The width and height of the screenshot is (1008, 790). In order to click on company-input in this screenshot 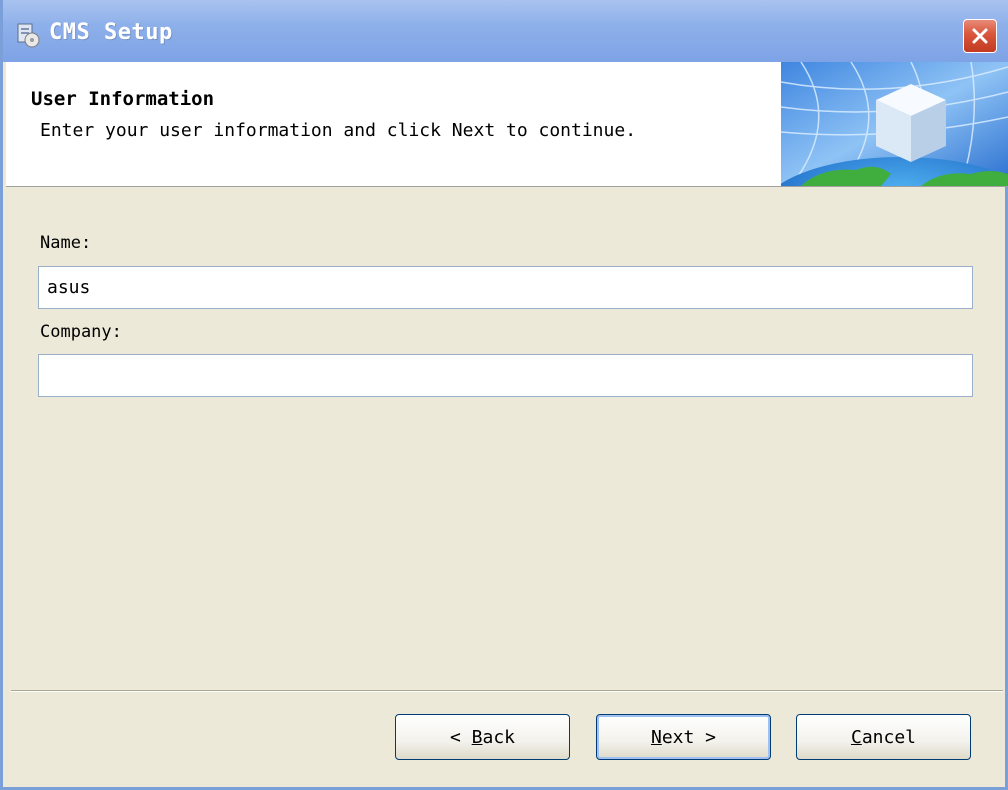, I will do `click(505, 375)`.